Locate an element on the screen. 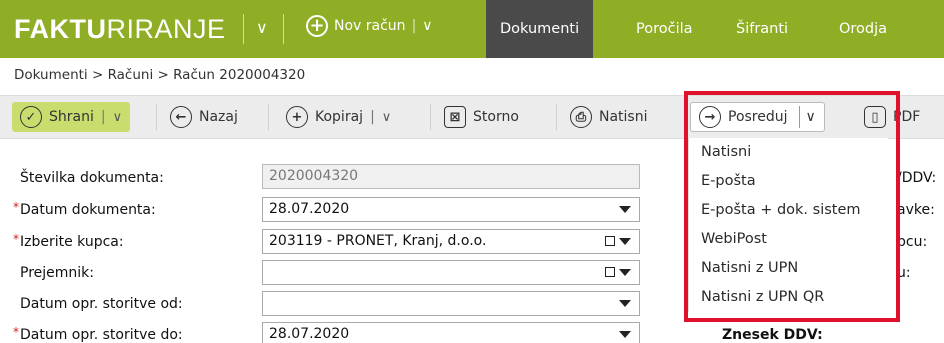 The height and width of the screenshot is (343, 944). arrow-right-icon: → is located at coordinates (710, 117).